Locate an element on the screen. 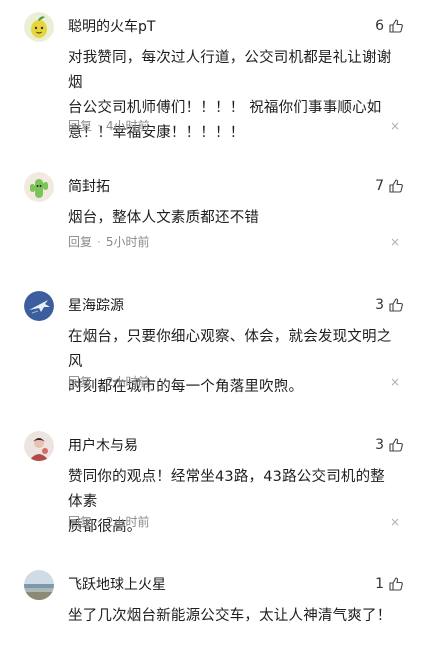 The width and height of the screenshot is (426, 646). comment-item: 飞跃地球上火星 1 坐了几次烟台新能源公交车，太让人神清气爽了！ is located at coordinates (213, 608).